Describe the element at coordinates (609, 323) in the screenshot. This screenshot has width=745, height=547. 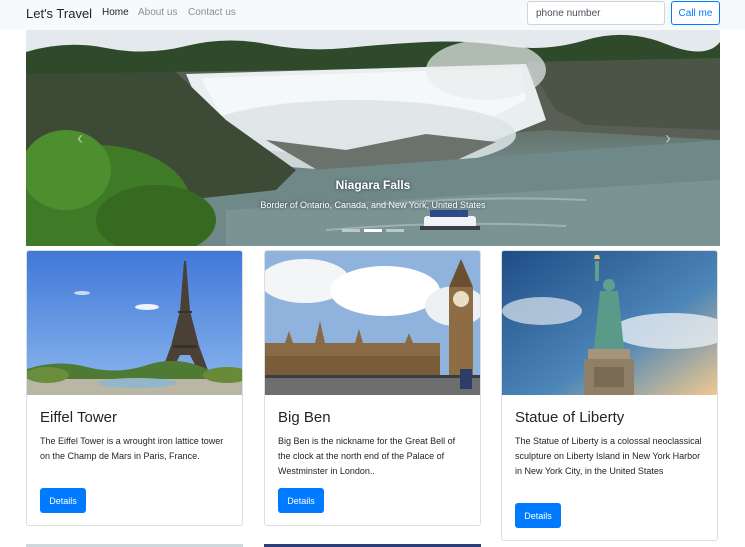
I see `statue-of-liberty-image` at that location.